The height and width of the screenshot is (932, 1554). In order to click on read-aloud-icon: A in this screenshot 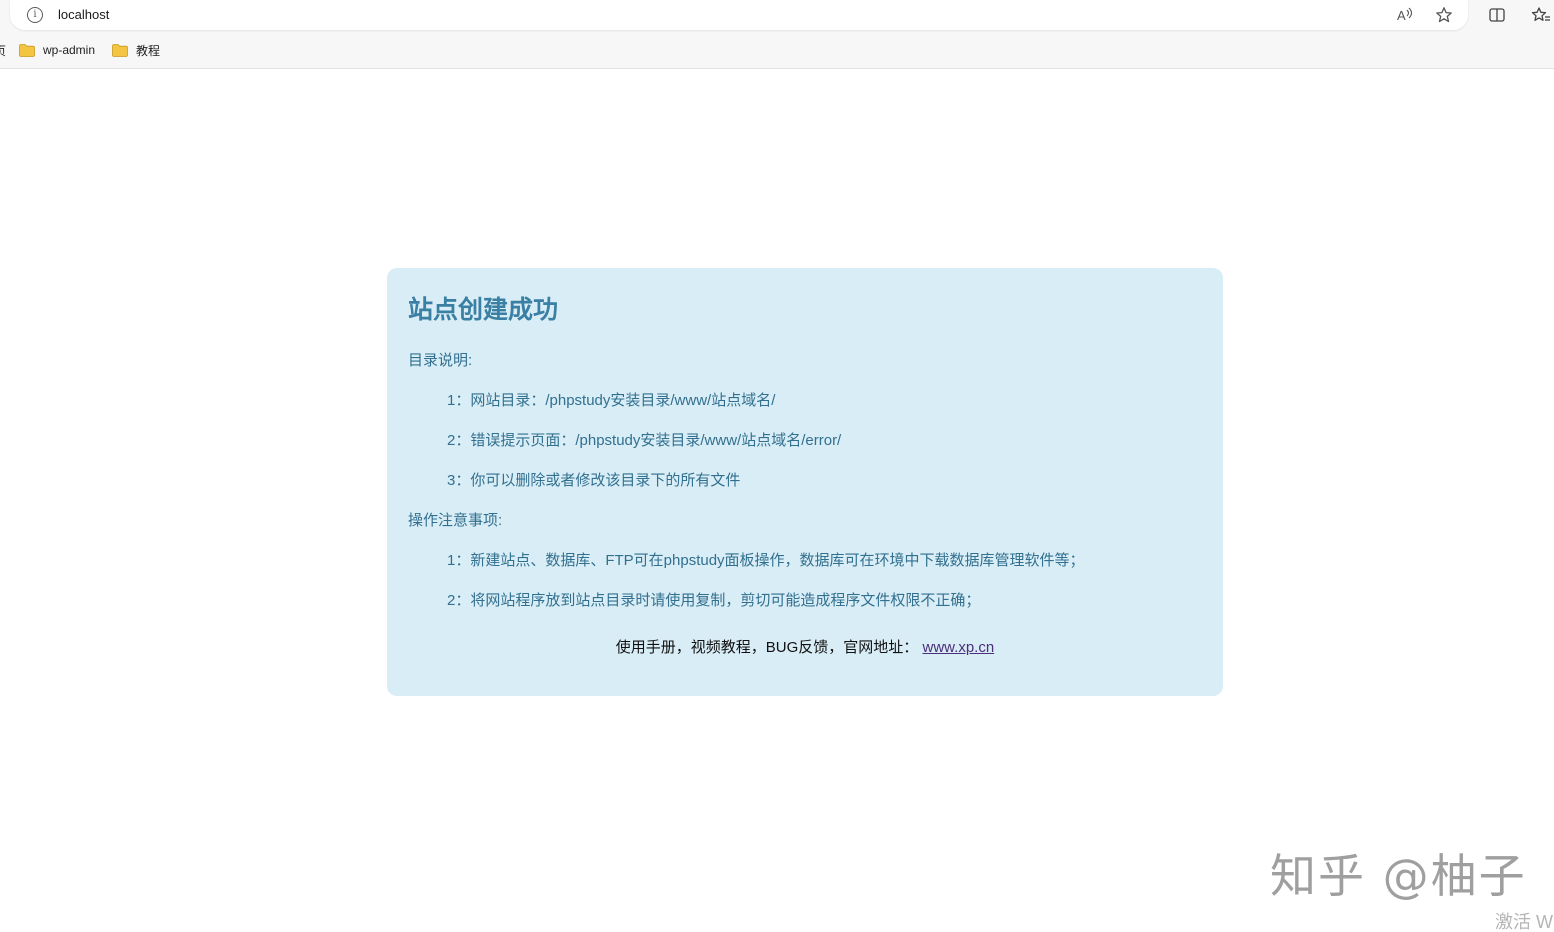, I will do `click(1405, 15)`.